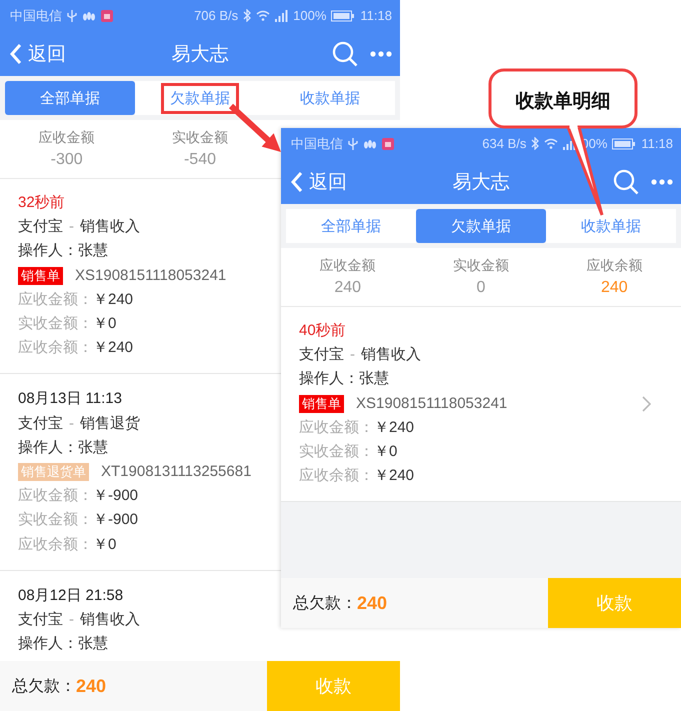 This screenshot has height=711, width=681. I want to click on arrow, so click(254, 128).